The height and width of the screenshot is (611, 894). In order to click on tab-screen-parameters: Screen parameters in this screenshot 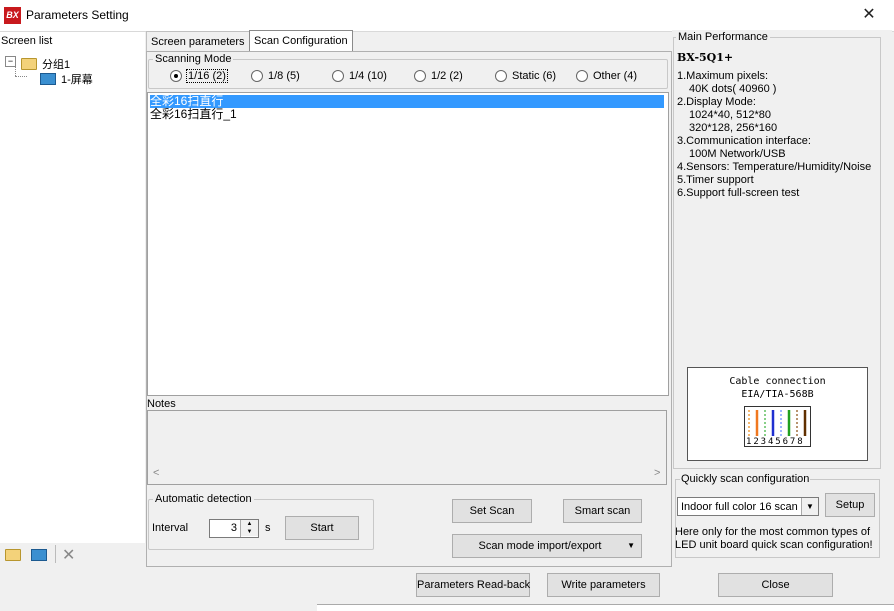, I will do `click(198, 41)`.